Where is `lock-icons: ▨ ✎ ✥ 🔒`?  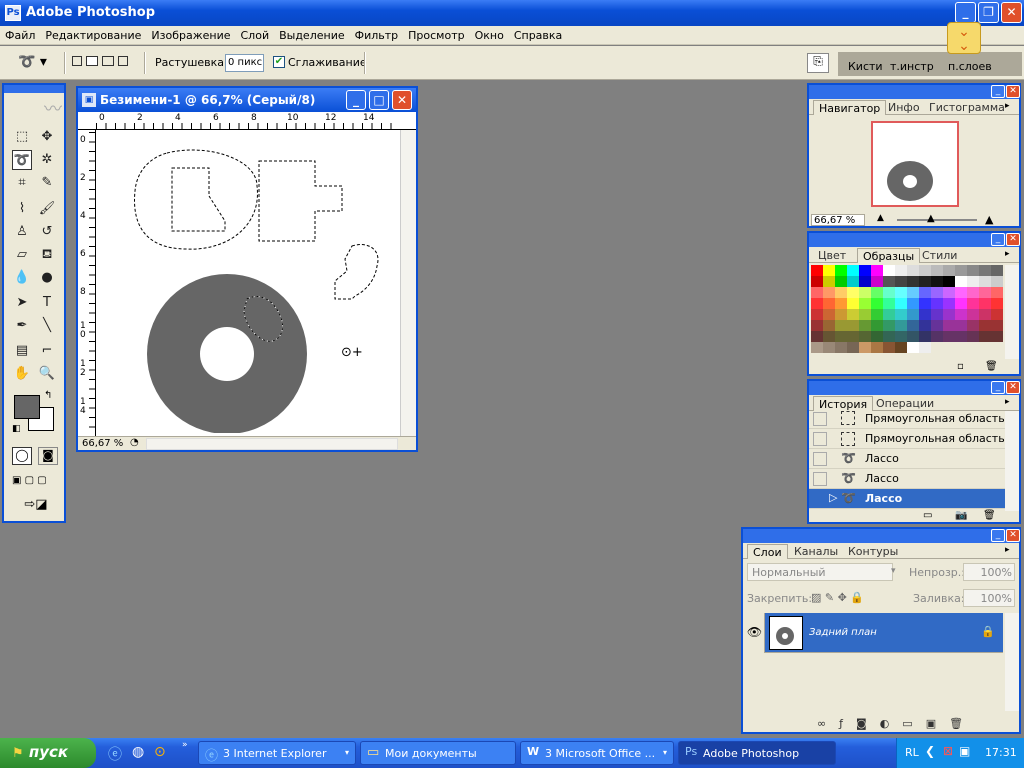 lock-icons: ▨ ✎ ✥ 🔒 is located at coordinates (837, 597).